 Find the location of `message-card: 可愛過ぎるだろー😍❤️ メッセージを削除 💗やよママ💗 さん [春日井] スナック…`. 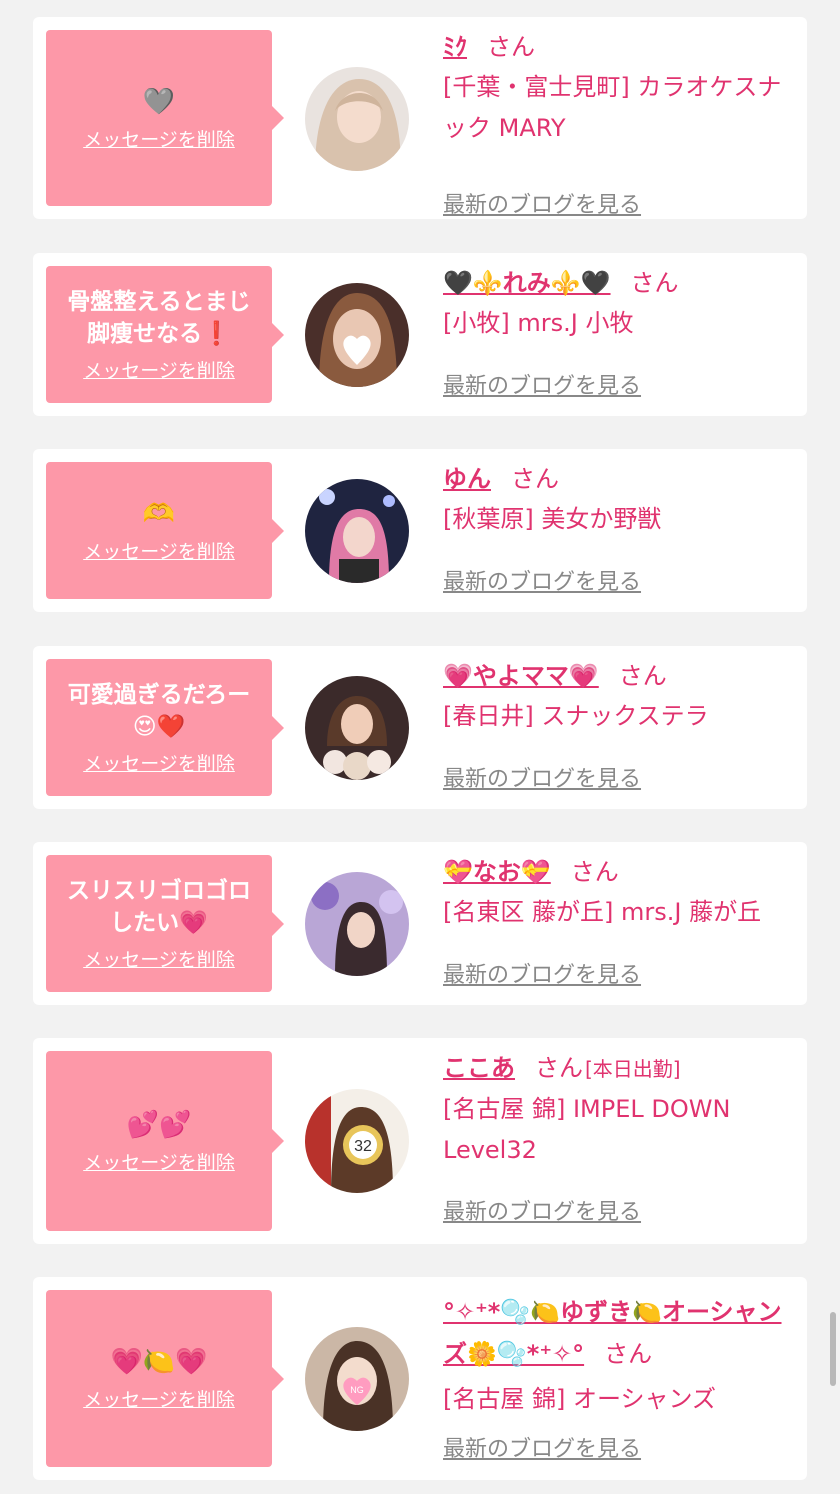

message-card: 可愛過ぎるだろー😍❤️ メッセージを削除 💗やよママ💗 さん [春日井] スナック… is located at coordinates (420, 727).